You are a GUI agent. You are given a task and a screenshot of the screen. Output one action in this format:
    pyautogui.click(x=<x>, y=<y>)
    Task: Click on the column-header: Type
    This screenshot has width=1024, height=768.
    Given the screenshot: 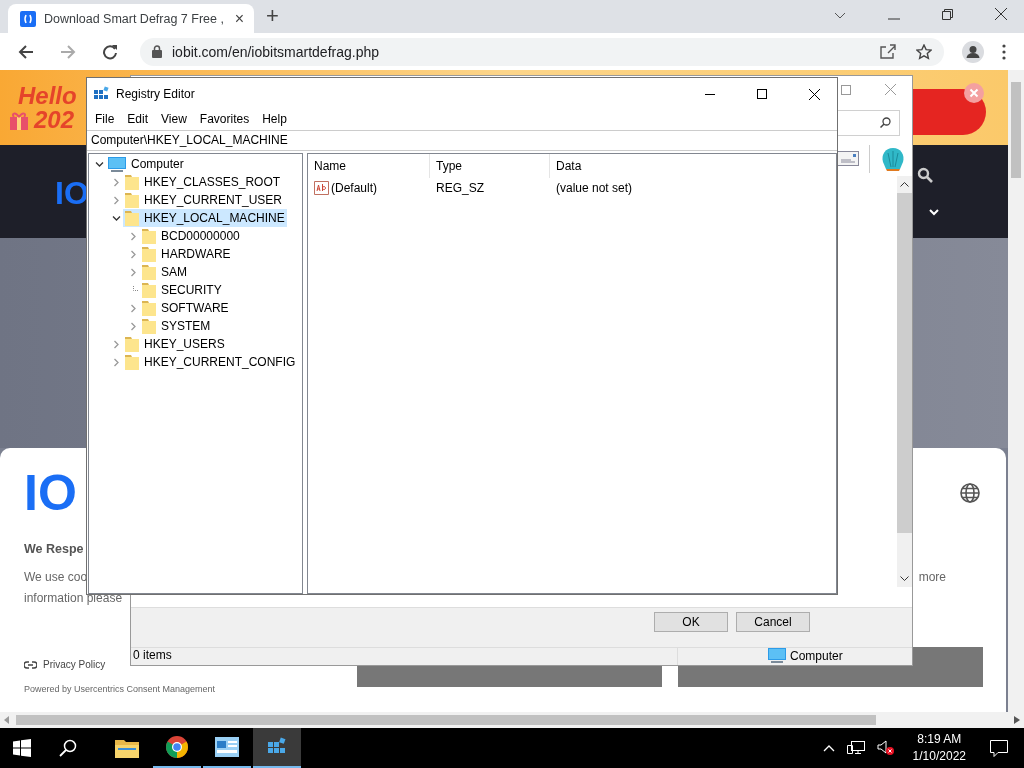 What is the action you would take?
    pyautogui.click(x=490, y=166)
    